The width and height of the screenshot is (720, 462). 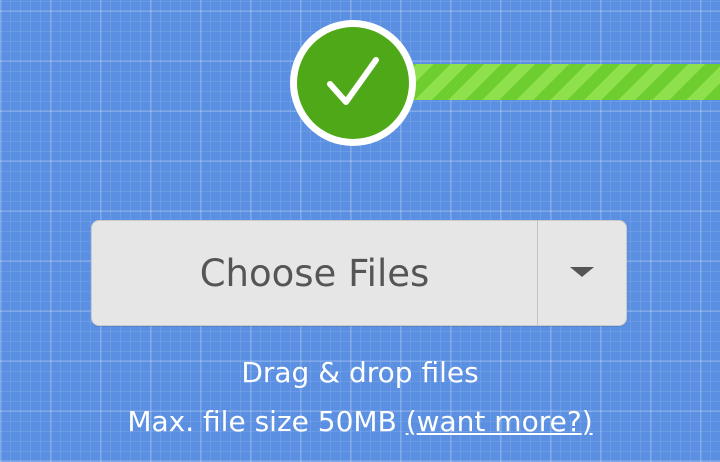 I want to click on max-file-size-label: Max. file size 50MB, so click(x=266, y=421).